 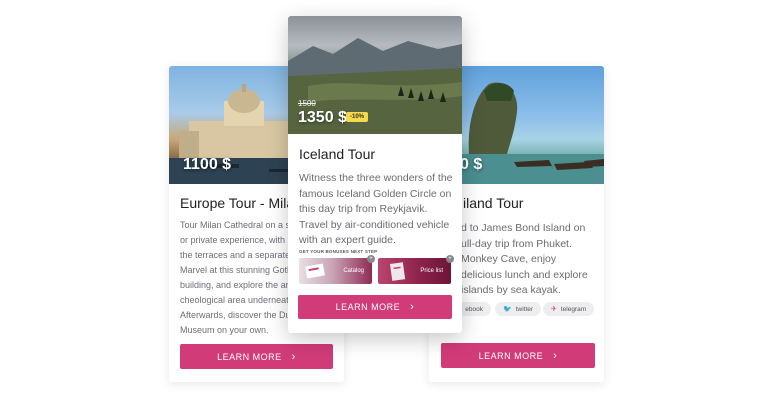 What do you see at coordinates (511, 290) in the screenshot?
I see `desc-line: islands by sea kayak.` at bounding box center [511, 290].